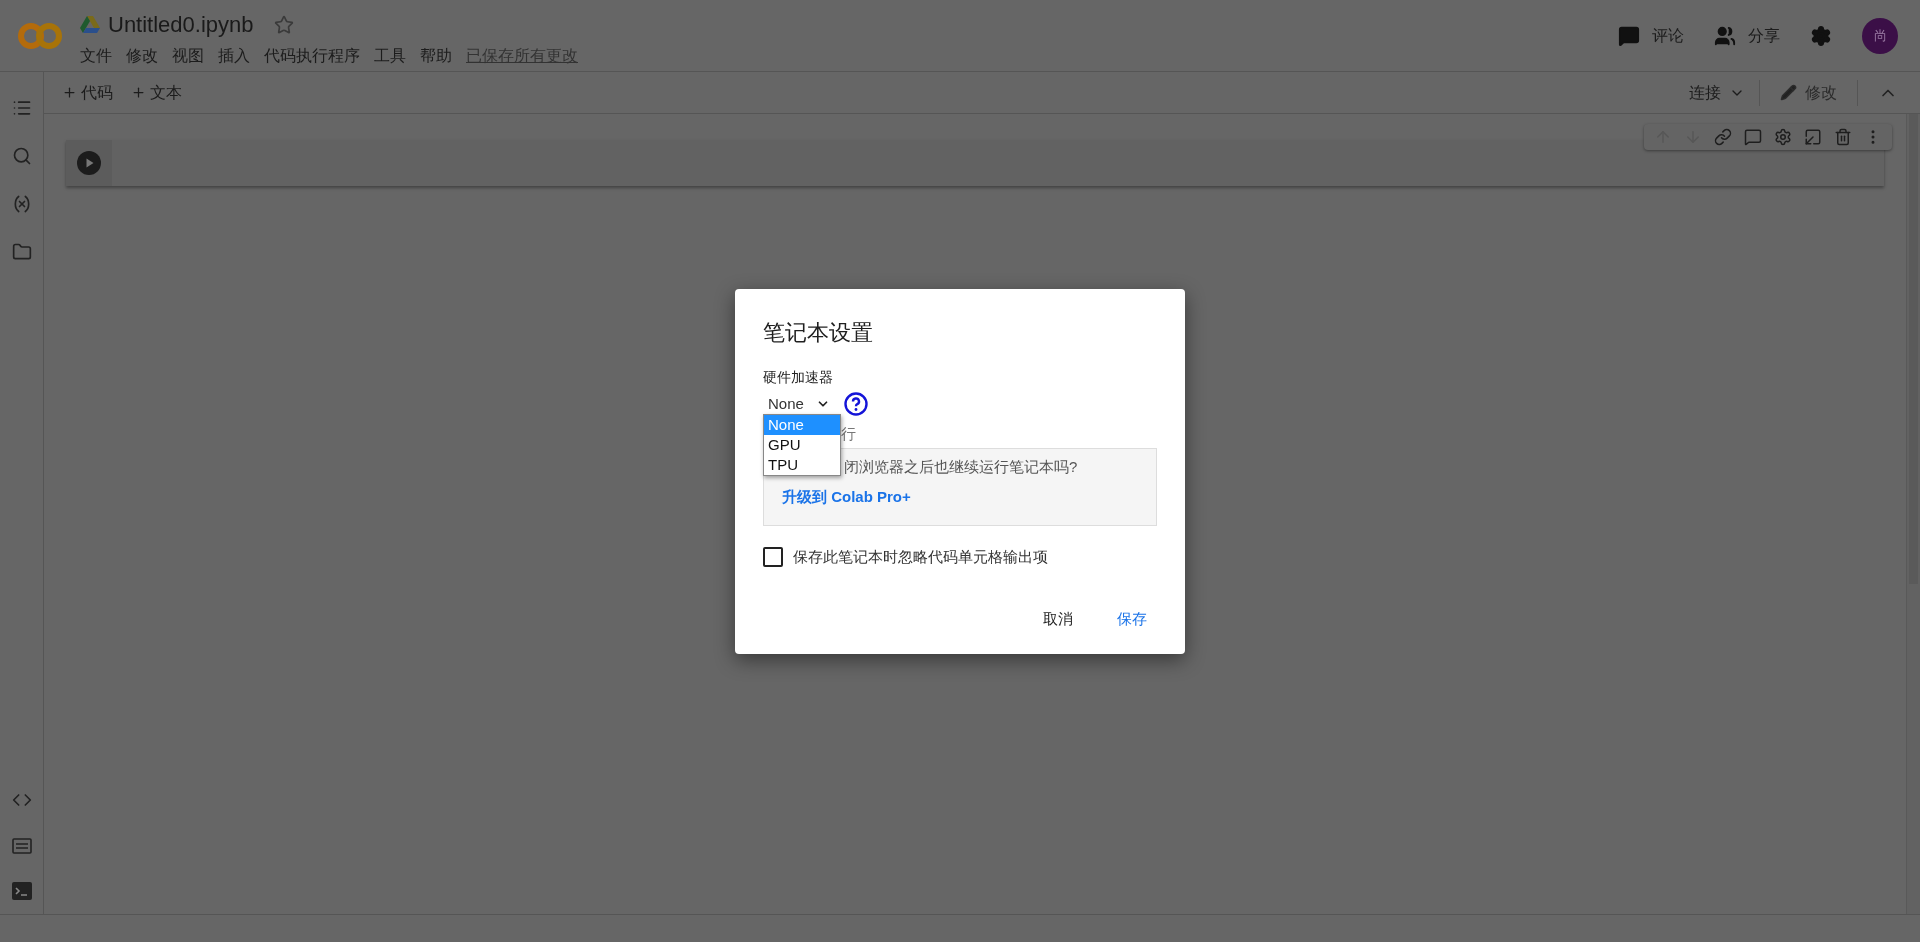  Describe the element at coordinates (87, 92) in the screenshot. I see `add-cell-button: 代码` at that location.